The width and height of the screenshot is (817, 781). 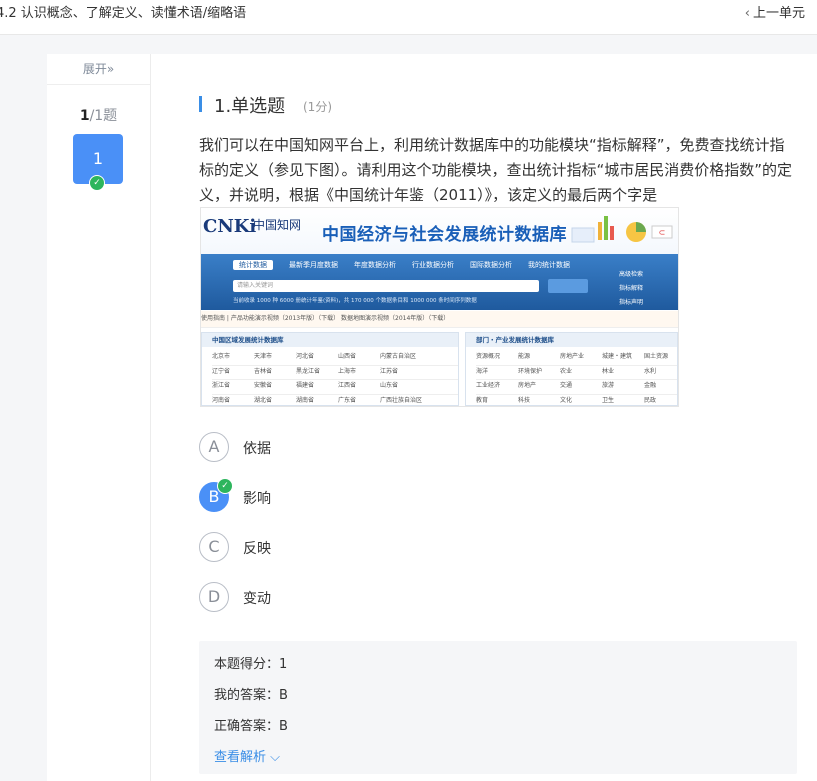 I want to click on question-number-button: 1 ✓, so click(x=98, y=162).